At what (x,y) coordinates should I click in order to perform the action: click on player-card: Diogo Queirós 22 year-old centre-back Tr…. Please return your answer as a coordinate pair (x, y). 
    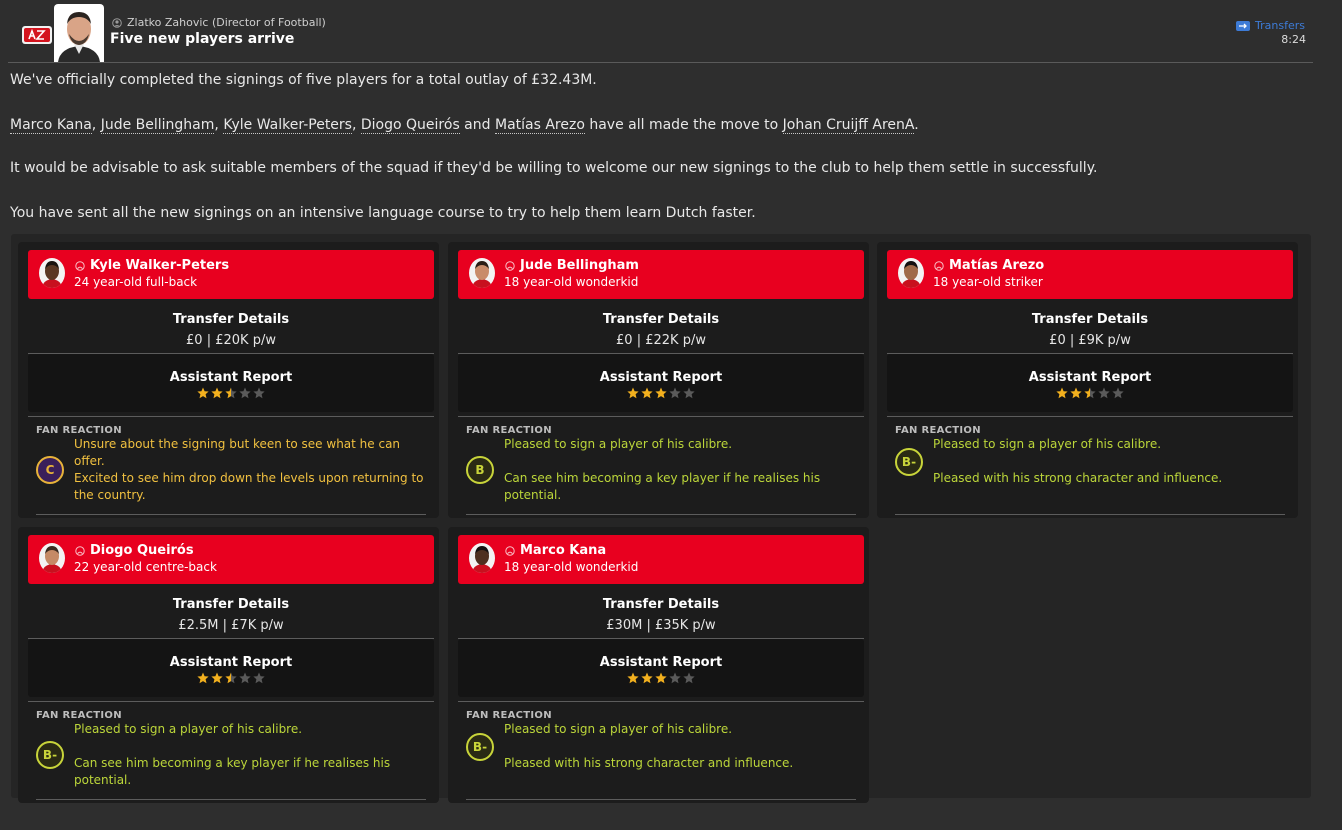
    Looking at the image, I should click on (228, 665).